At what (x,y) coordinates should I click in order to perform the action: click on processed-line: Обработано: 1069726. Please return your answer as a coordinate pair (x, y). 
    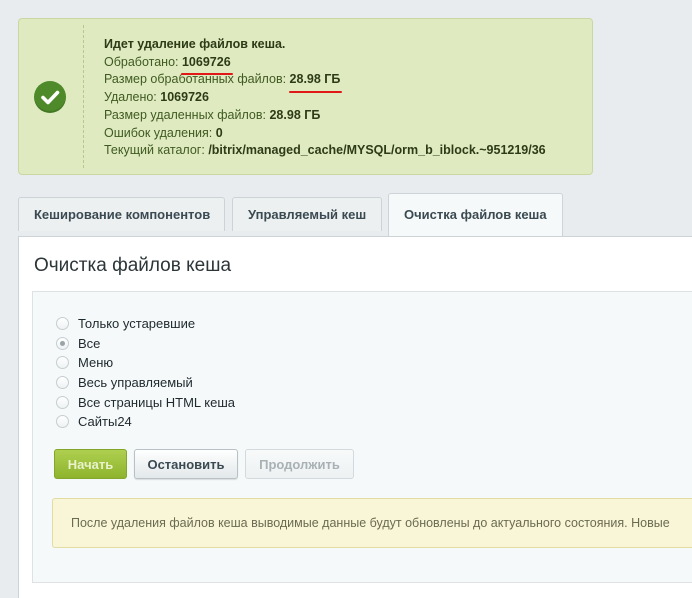
    Looking at the image, I should click on (325, 65).